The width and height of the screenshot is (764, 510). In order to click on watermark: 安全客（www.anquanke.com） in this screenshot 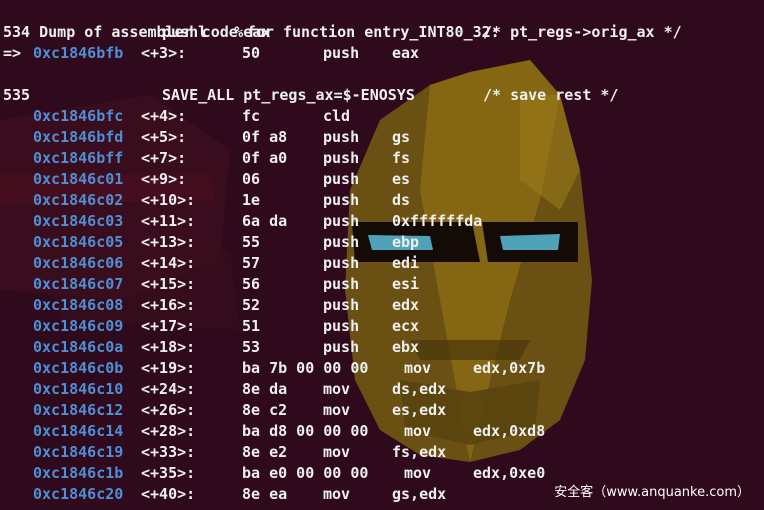, I will do `click(652, 492)`.